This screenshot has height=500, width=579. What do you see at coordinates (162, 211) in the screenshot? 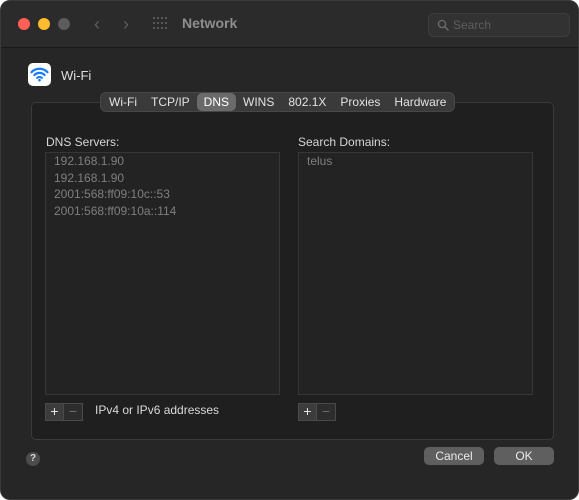
I see `dns-server-item: 2001:568:ff09:10a::114` at bounding box center [162, 211].